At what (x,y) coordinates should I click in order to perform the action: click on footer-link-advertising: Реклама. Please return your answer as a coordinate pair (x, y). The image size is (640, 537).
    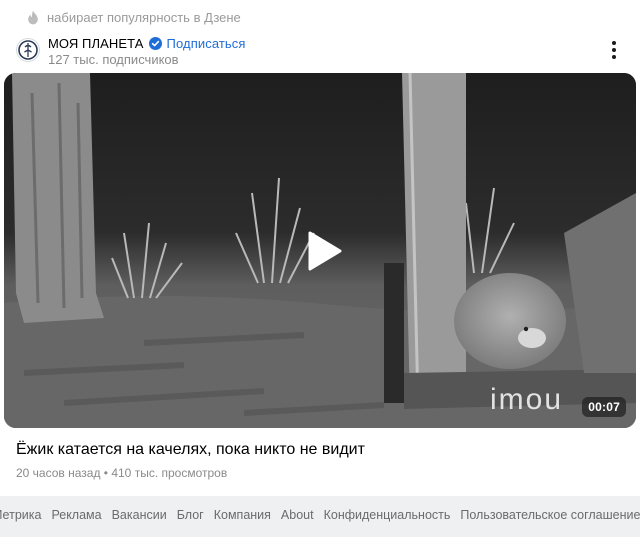
    Looking at the image, I should click on (76, 515).